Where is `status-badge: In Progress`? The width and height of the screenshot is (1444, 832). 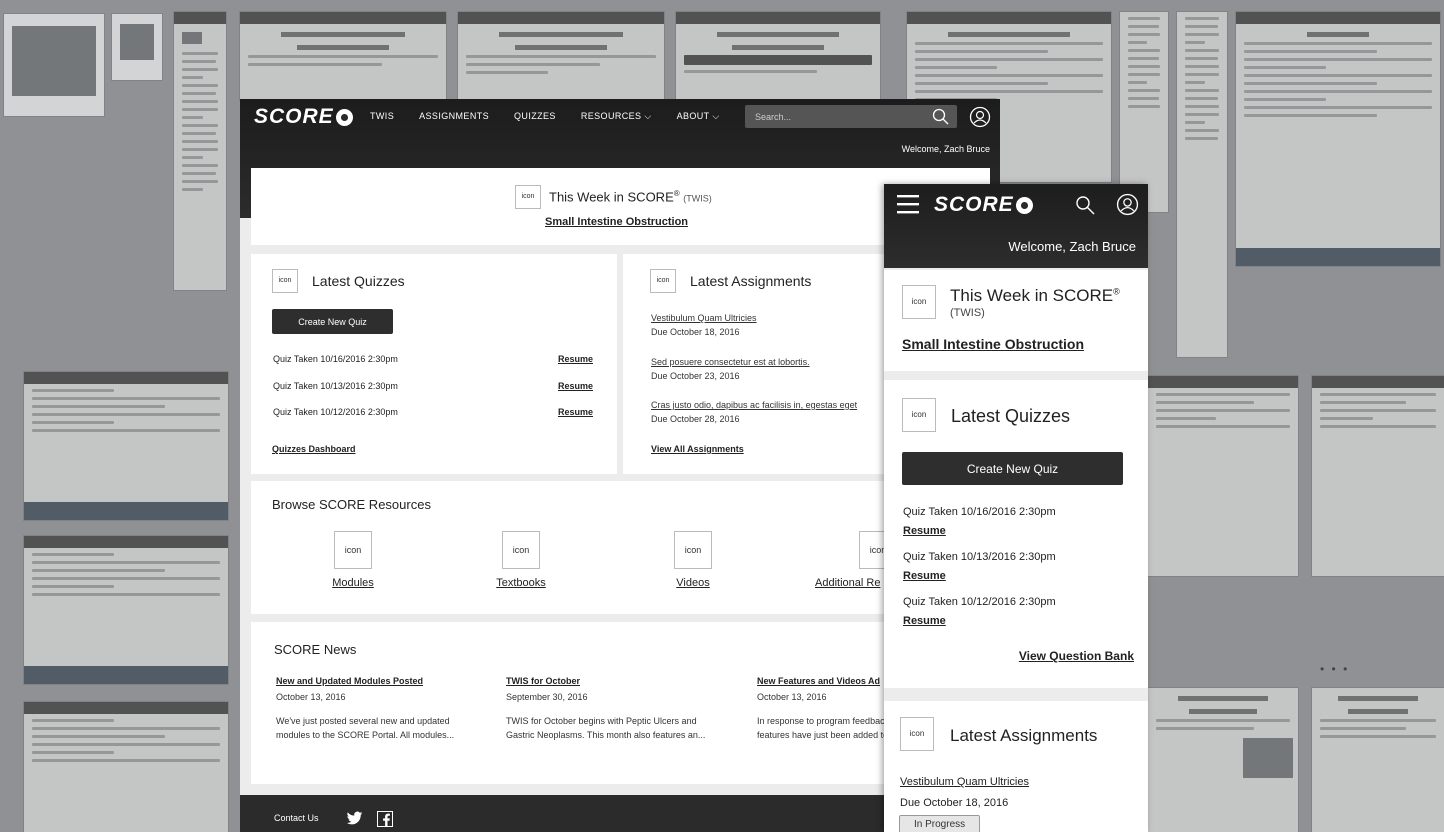 status-badge: In Progress is located at coordinates (940, 823).